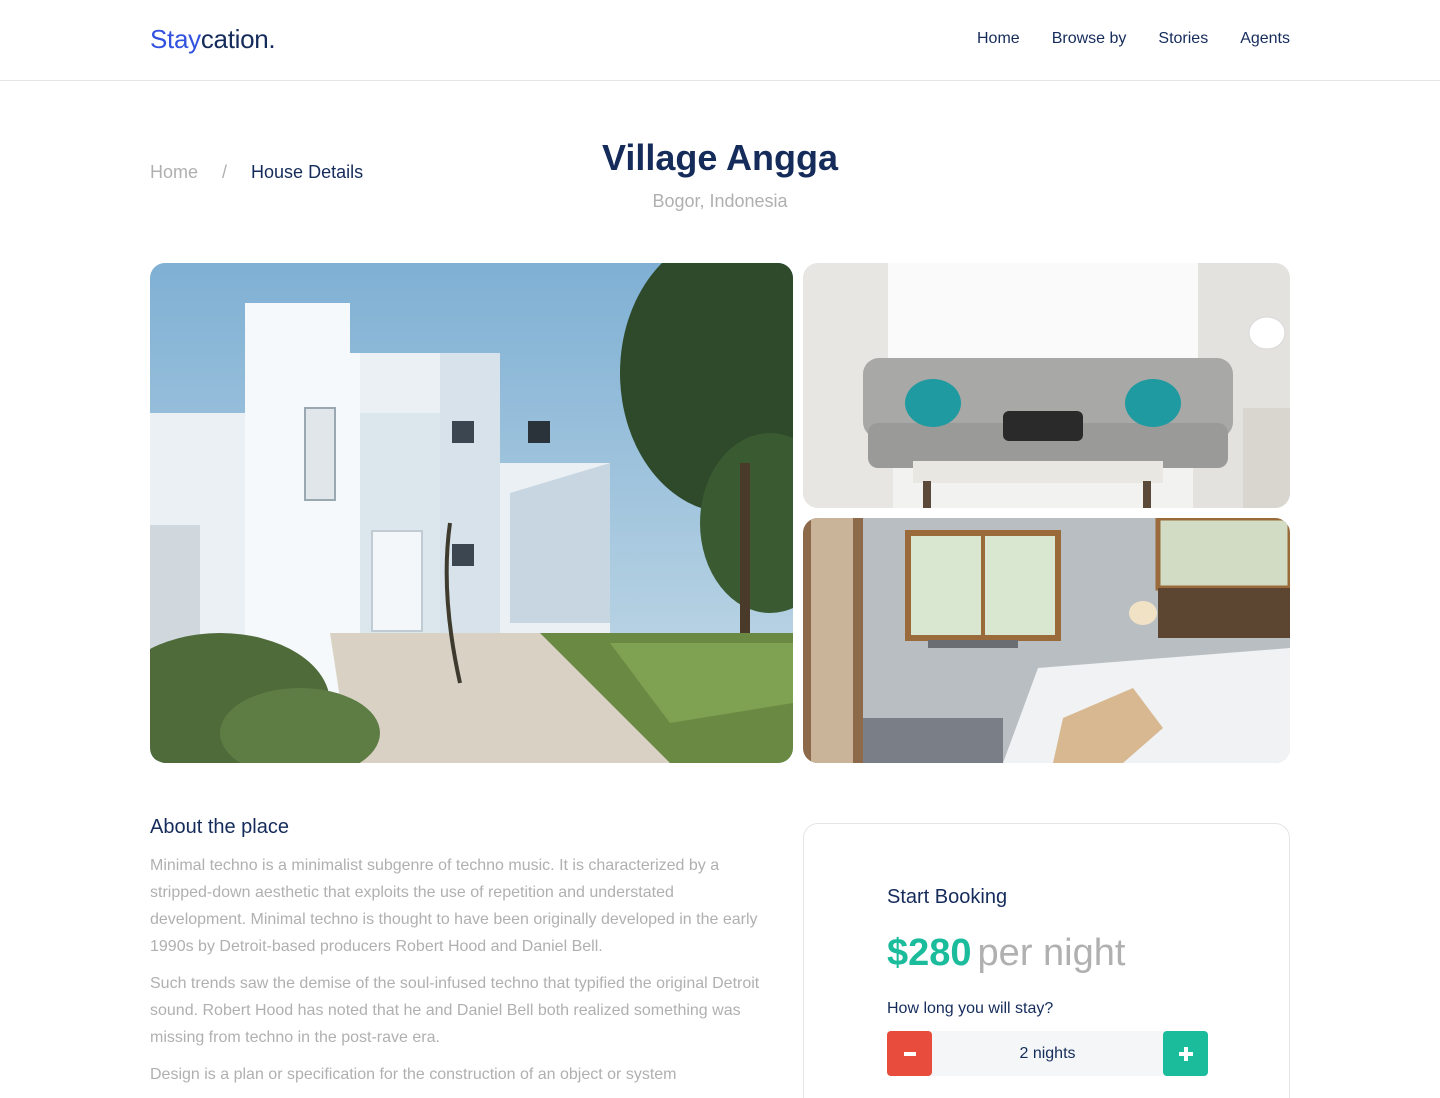 The height and width of the screenshot is (1098, 1440). I want to click on price-unit: per night, so click(1051, 953).